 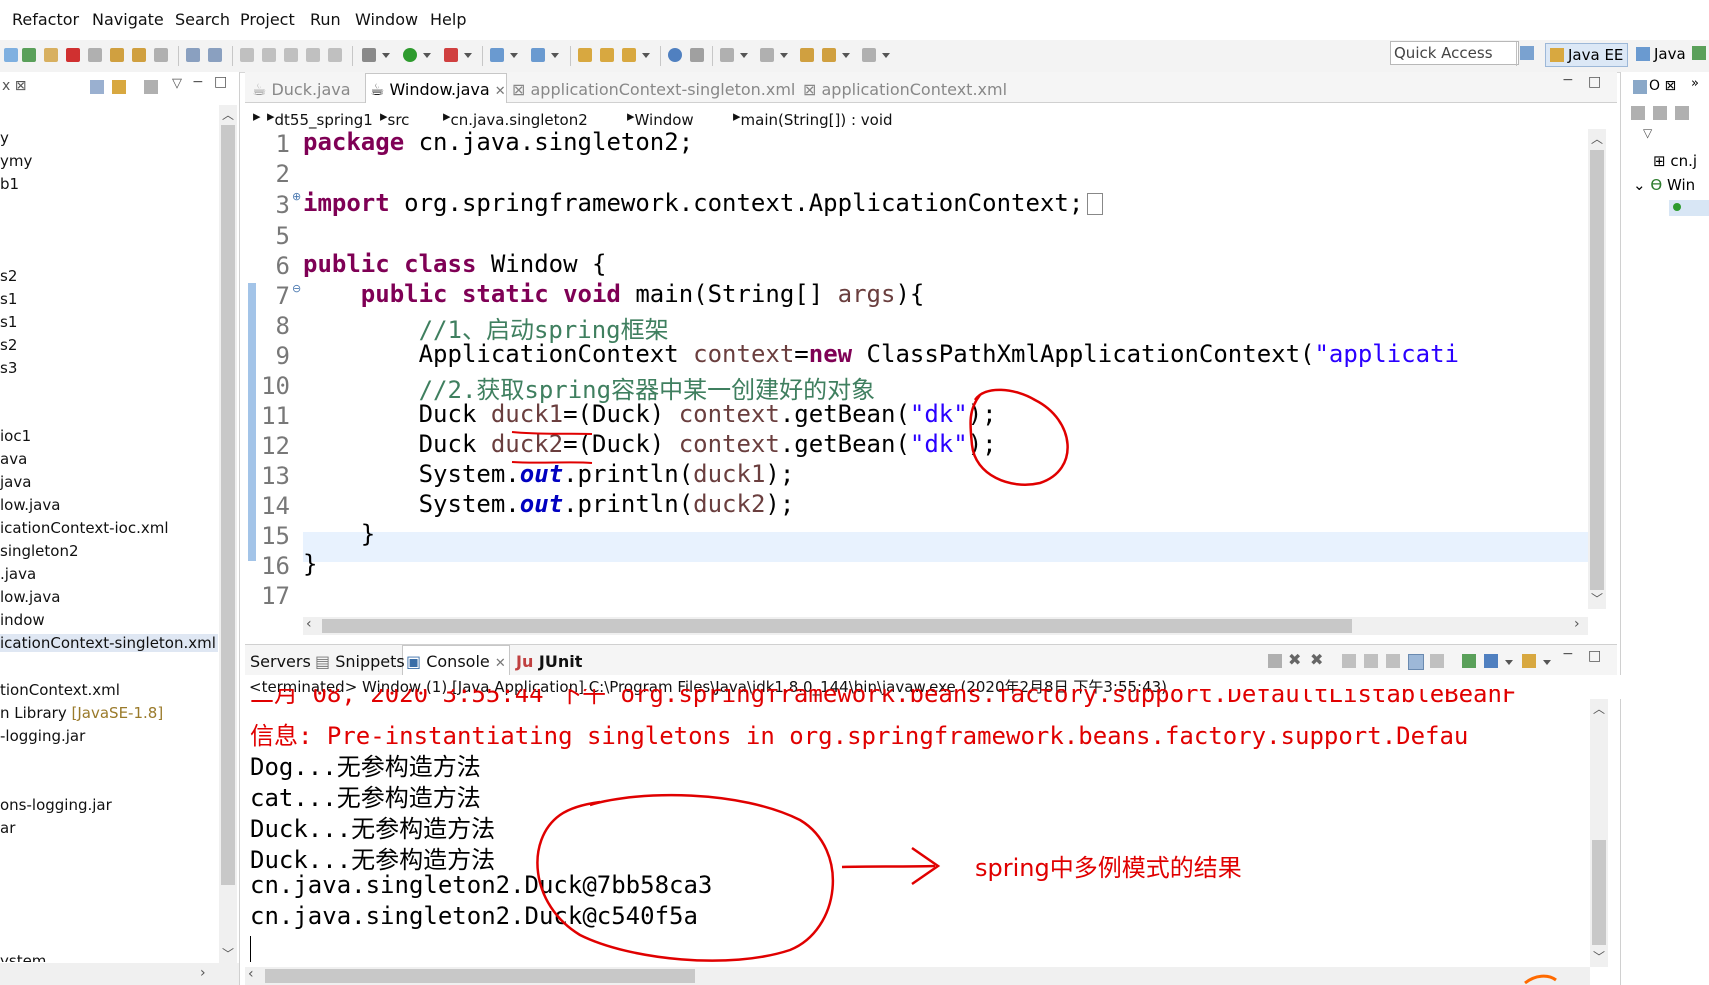 I want to click on tab-outline: O ⊠, so click(x=1662, y=86).